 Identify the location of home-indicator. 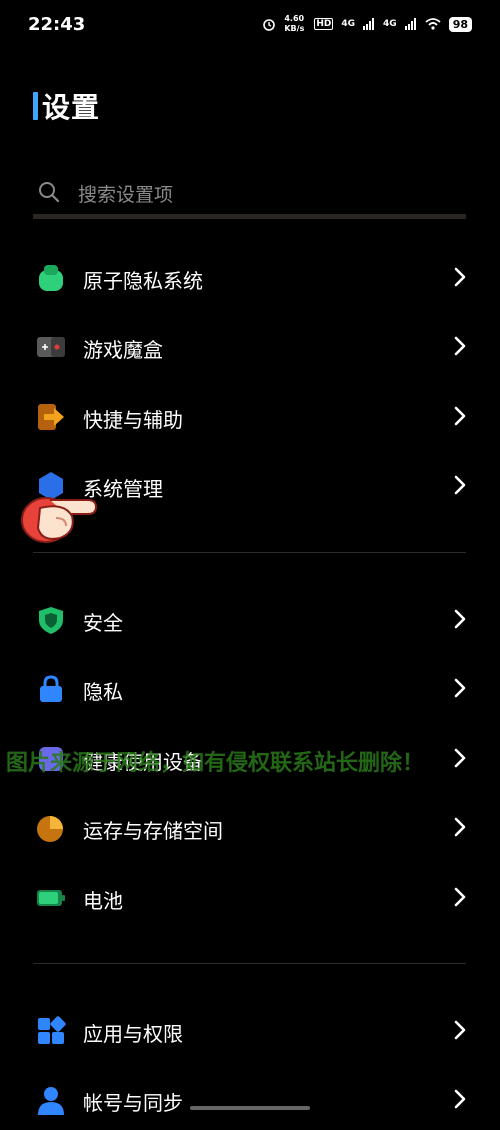
(250, 1108).